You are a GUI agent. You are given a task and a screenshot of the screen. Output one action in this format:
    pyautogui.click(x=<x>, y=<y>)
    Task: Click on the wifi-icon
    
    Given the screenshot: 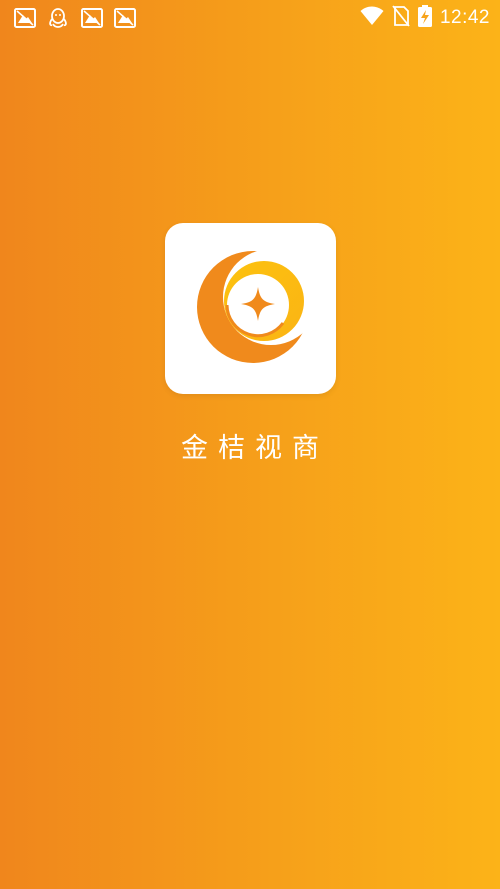 What is the action you would take?
    pyautogui.click(x=372, y=18)
    